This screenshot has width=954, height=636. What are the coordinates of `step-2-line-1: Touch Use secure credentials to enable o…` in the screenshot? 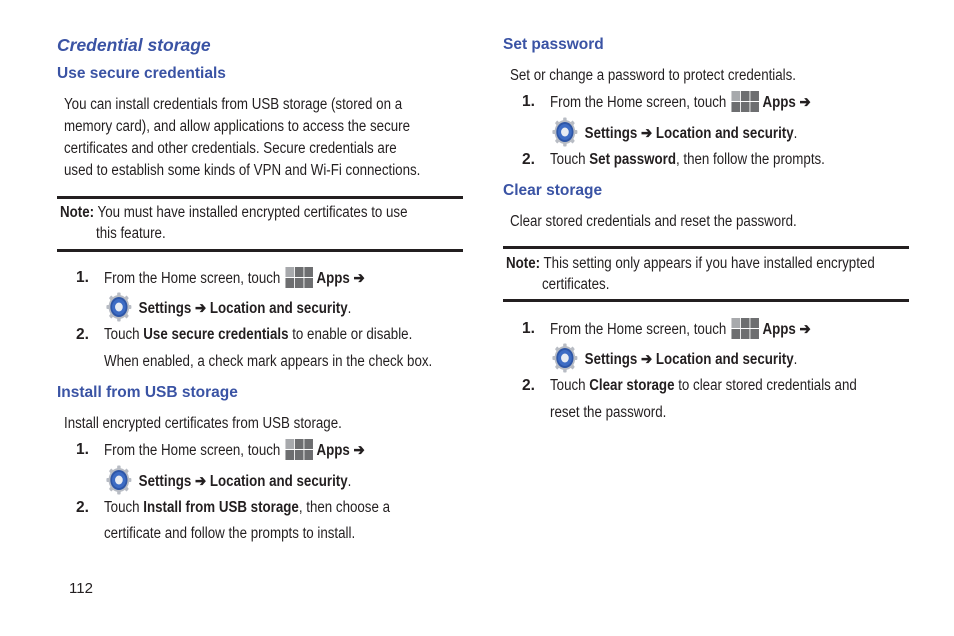 It's located at (258, 335).